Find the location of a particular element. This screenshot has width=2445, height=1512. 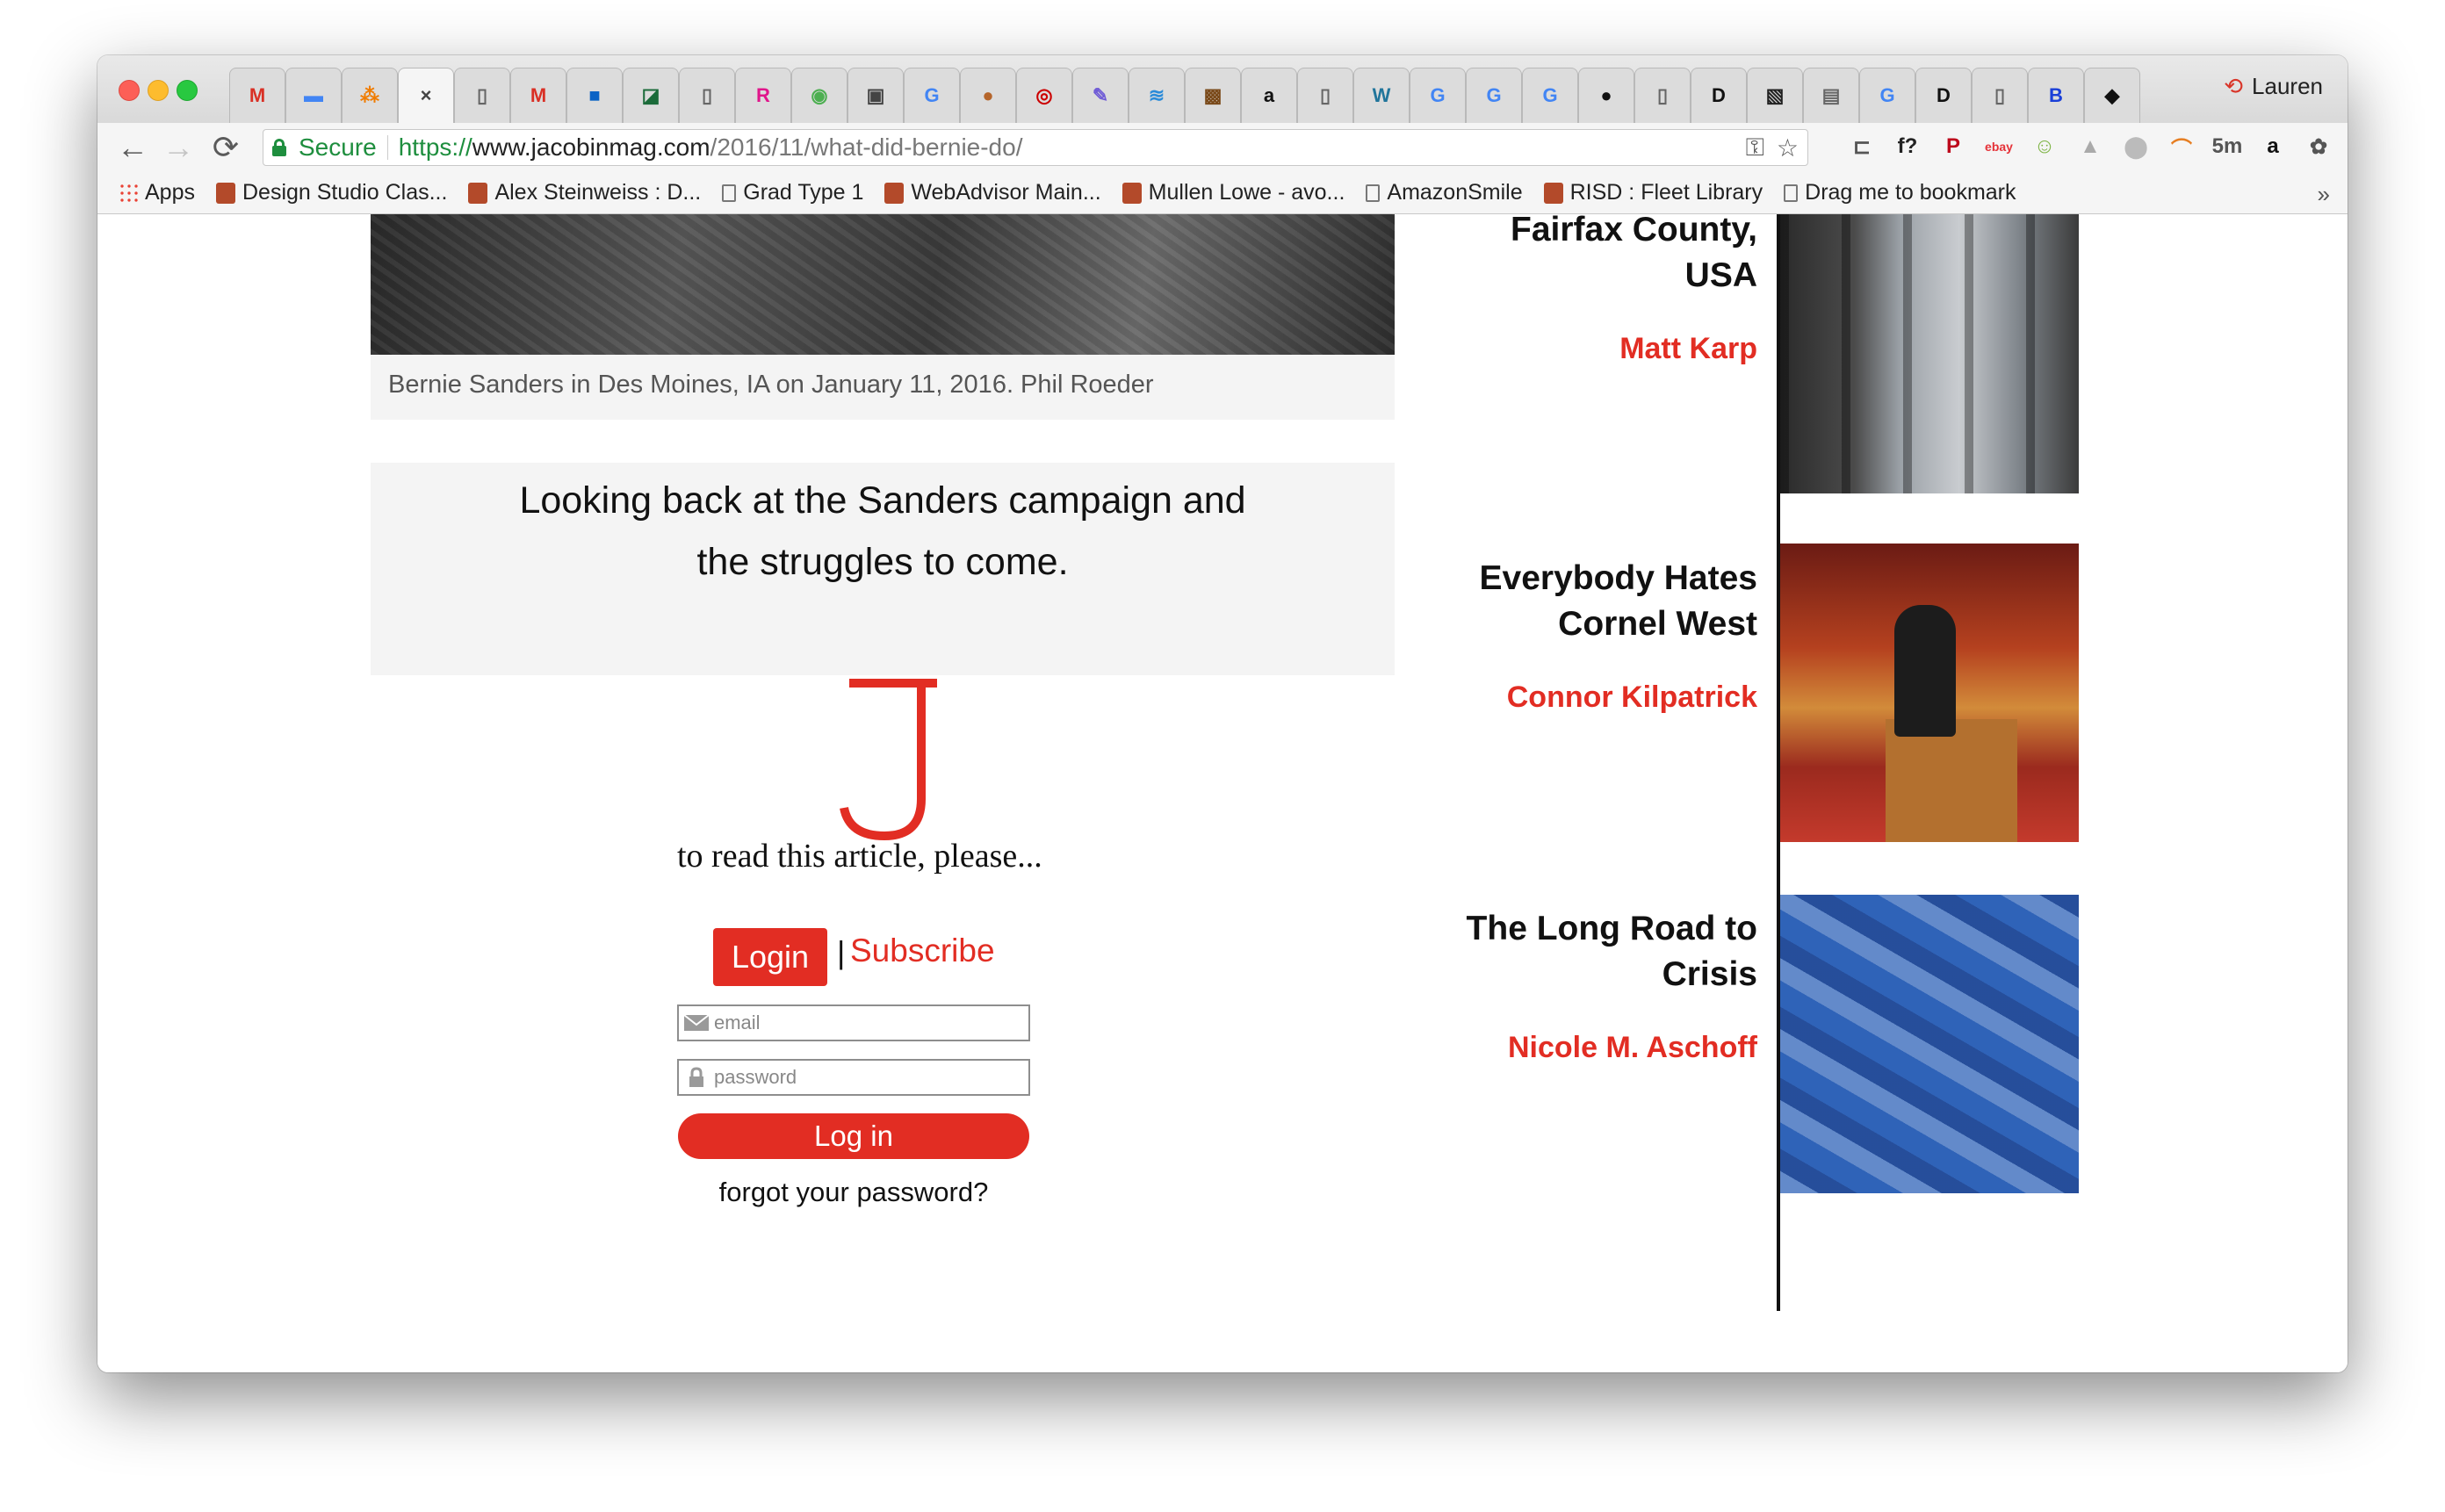

browser-tab: B is located at coordinates (2056, 95).